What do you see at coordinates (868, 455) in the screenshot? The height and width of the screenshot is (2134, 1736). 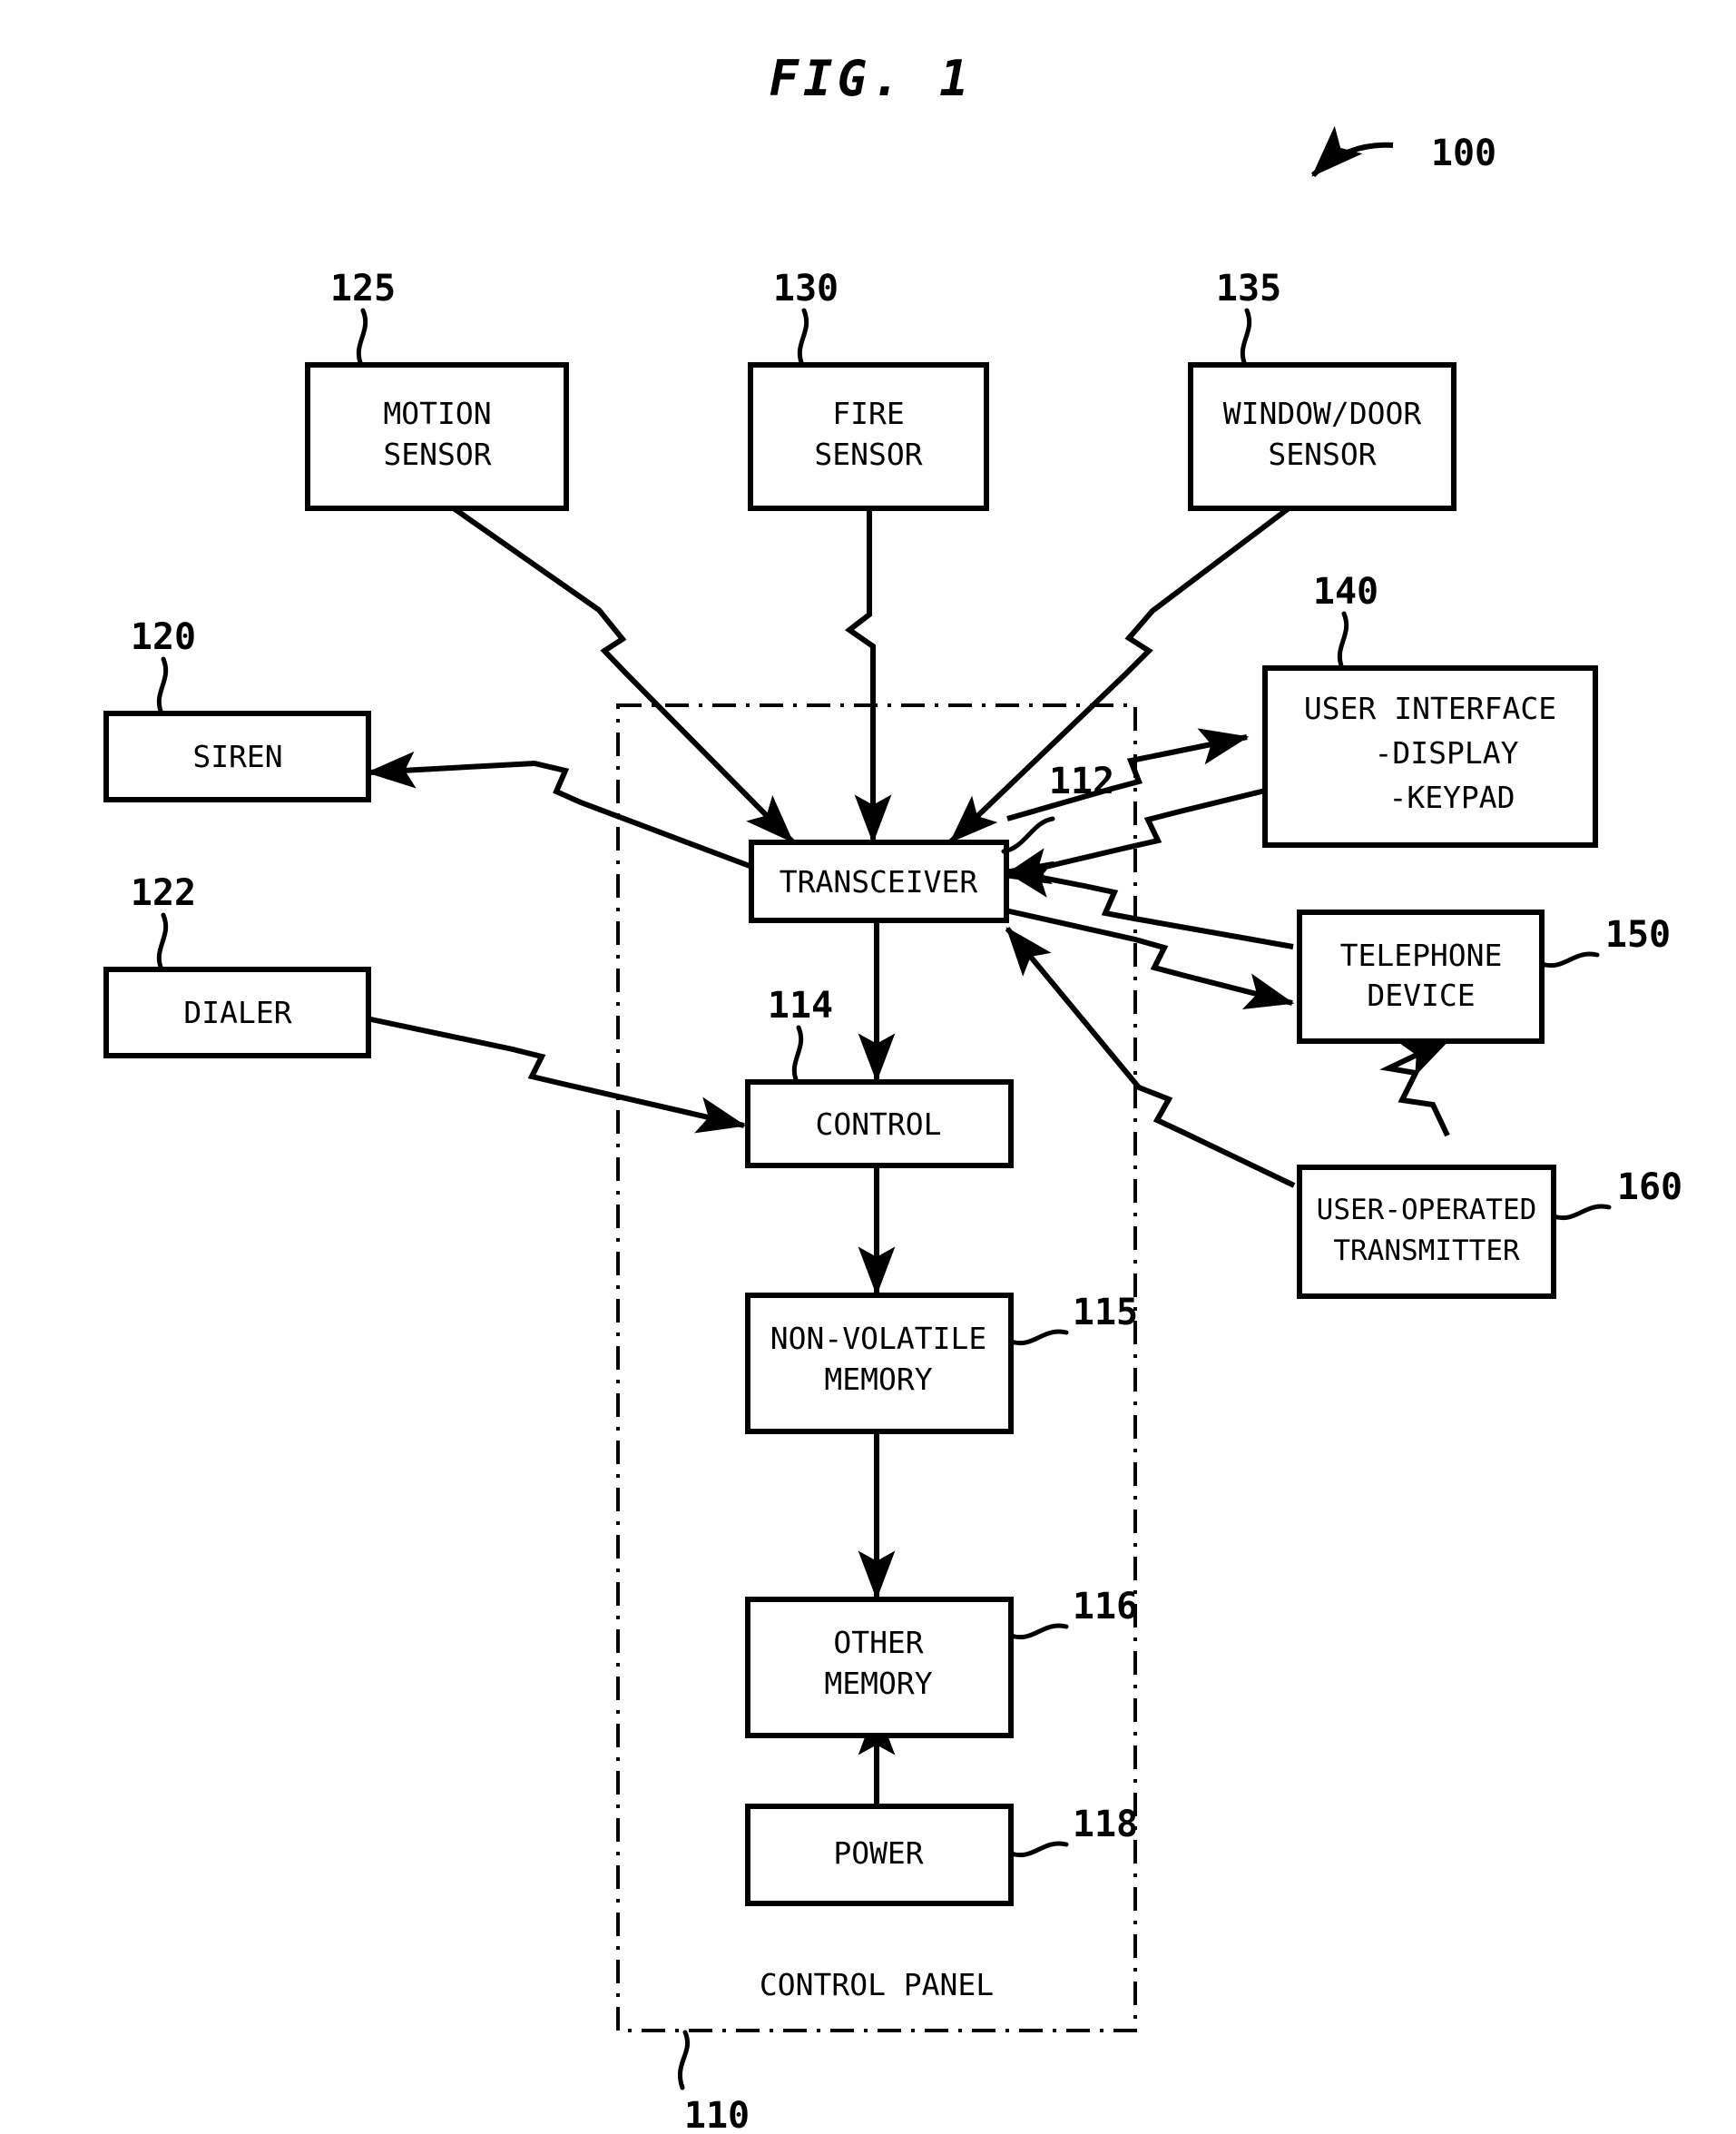 I see `fire-sensor-label-line2: SENSOR` at bounding box center [868, 455].